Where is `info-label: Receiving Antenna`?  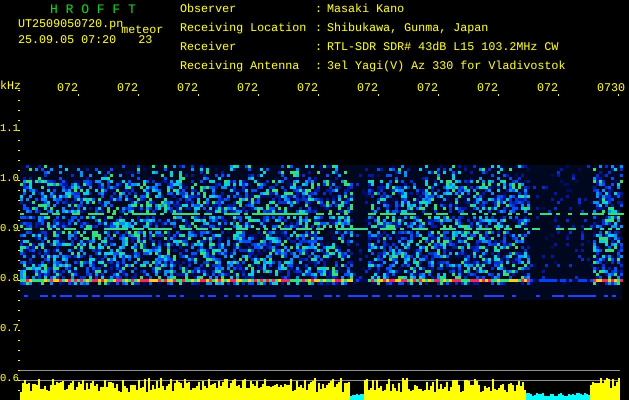
info-label: Receiving Antenna is located at coordinates (240, 68).